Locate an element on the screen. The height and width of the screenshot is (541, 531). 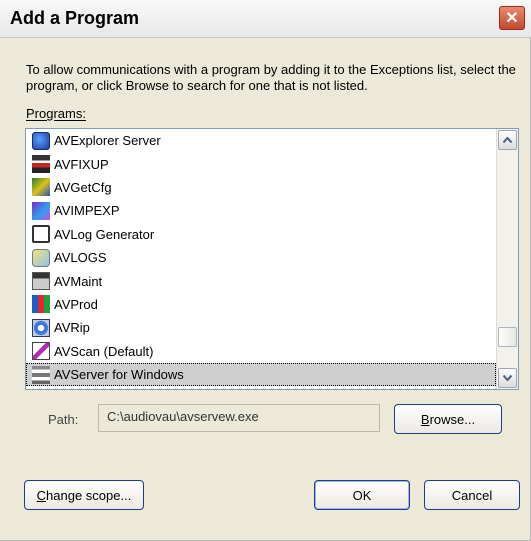
cancel-button: Cancel is located at coordinates (472, 495).